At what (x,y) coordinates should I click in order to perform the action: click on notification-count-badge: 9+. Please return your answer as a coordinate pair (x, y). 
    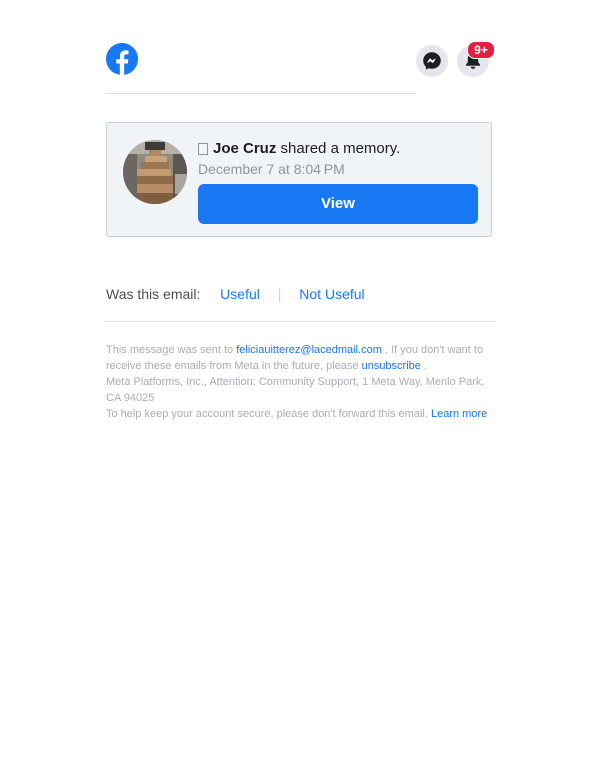
    Looking at the image, I should click on (481, 50).